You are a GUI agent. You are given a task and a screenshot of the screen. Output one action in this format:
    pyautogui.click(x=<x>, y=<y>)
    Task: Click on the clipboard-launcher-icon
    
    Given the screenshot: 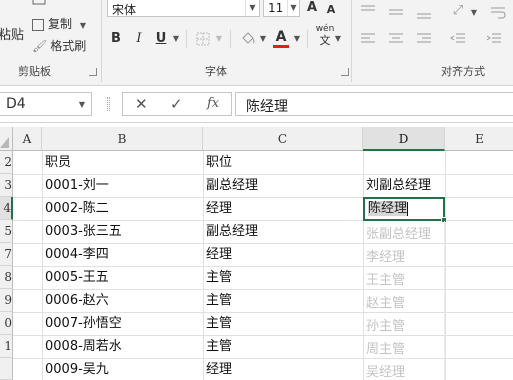 What is the action you would take?
    pyautogui.click(x=93, y=72)
    